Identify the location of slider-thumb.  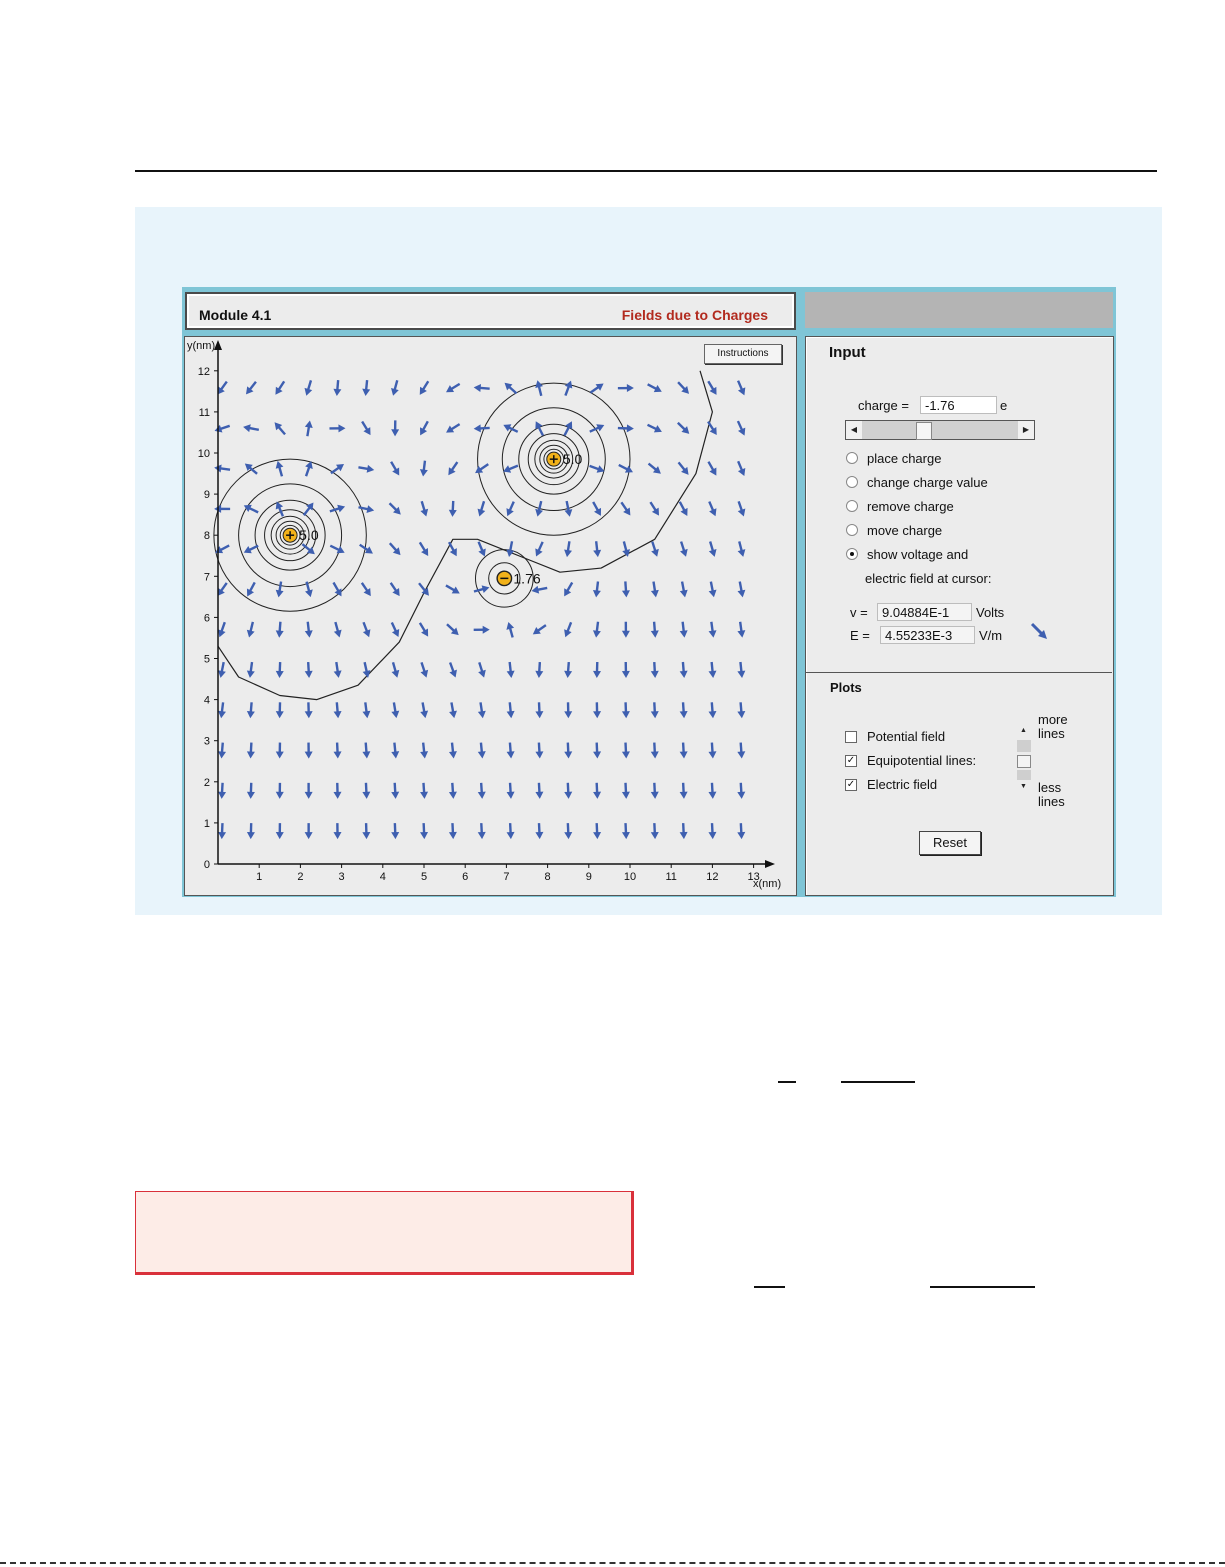
(924, 431).